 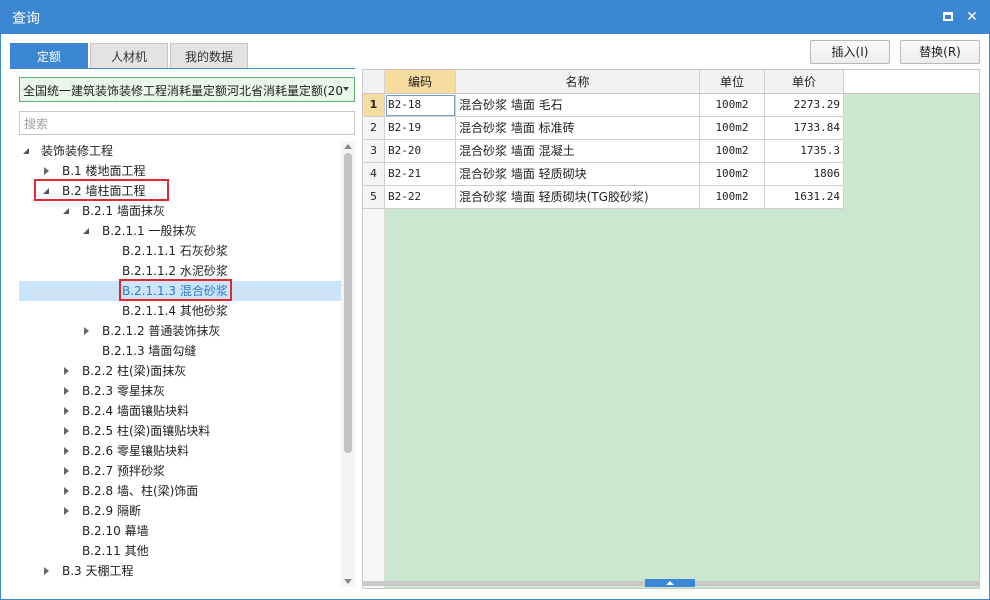 I want to click on cell-price: 2273.29, so click(x=804, y=105).